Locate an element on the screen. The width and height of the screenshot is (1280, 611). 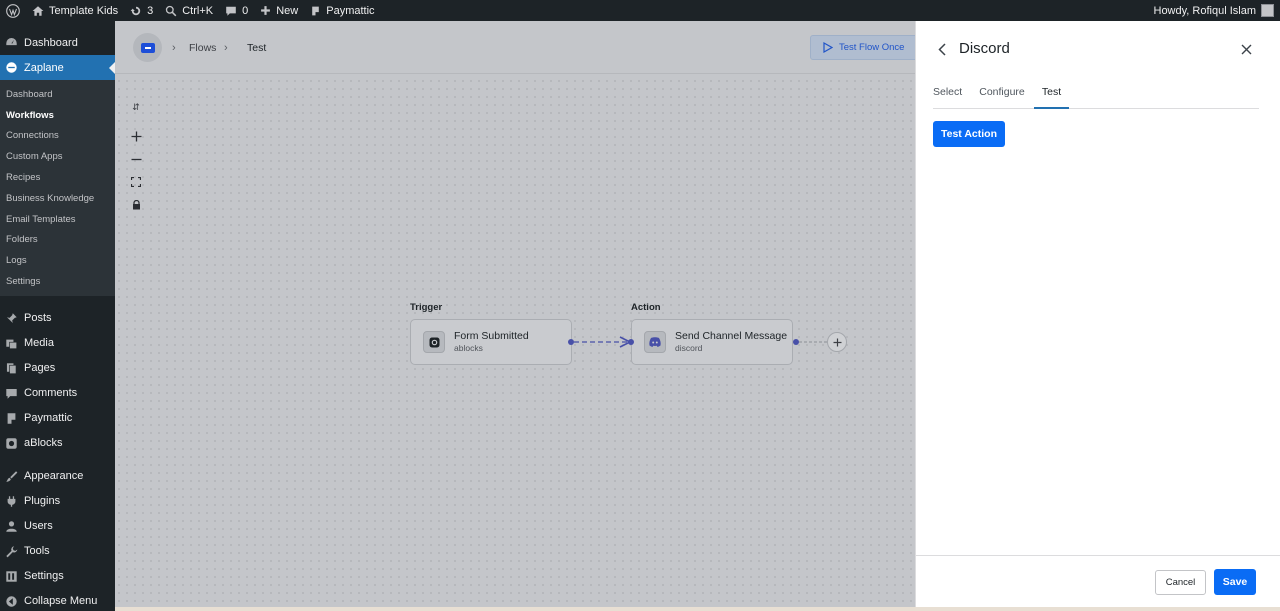
menu-posts: Posts is located at coordinates (57, 318).